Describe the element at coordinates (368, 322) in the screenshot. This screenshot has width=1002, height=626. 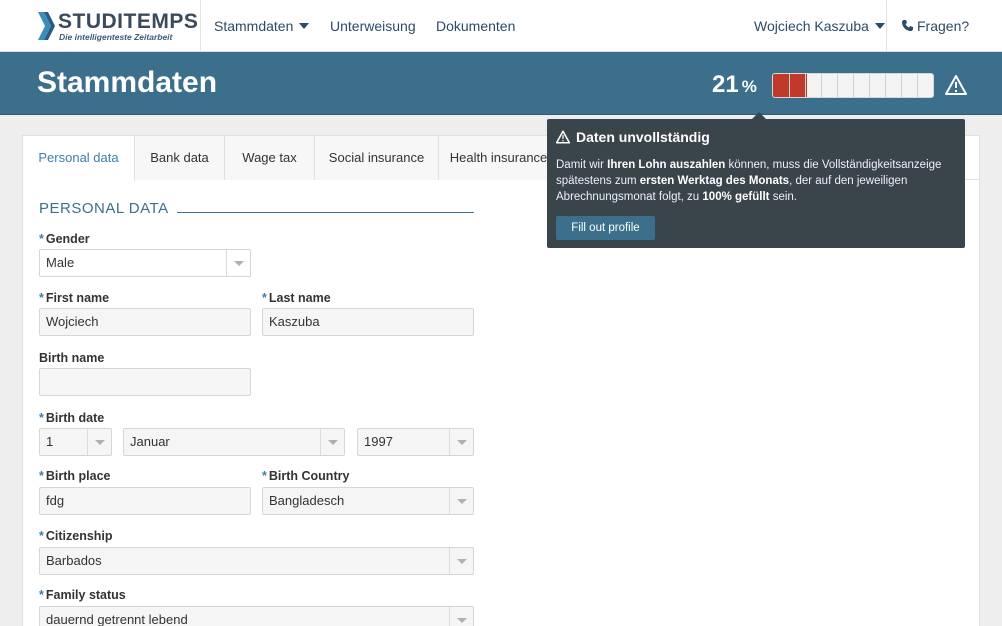
I see `last-name-input: Kaszuba` at that location.